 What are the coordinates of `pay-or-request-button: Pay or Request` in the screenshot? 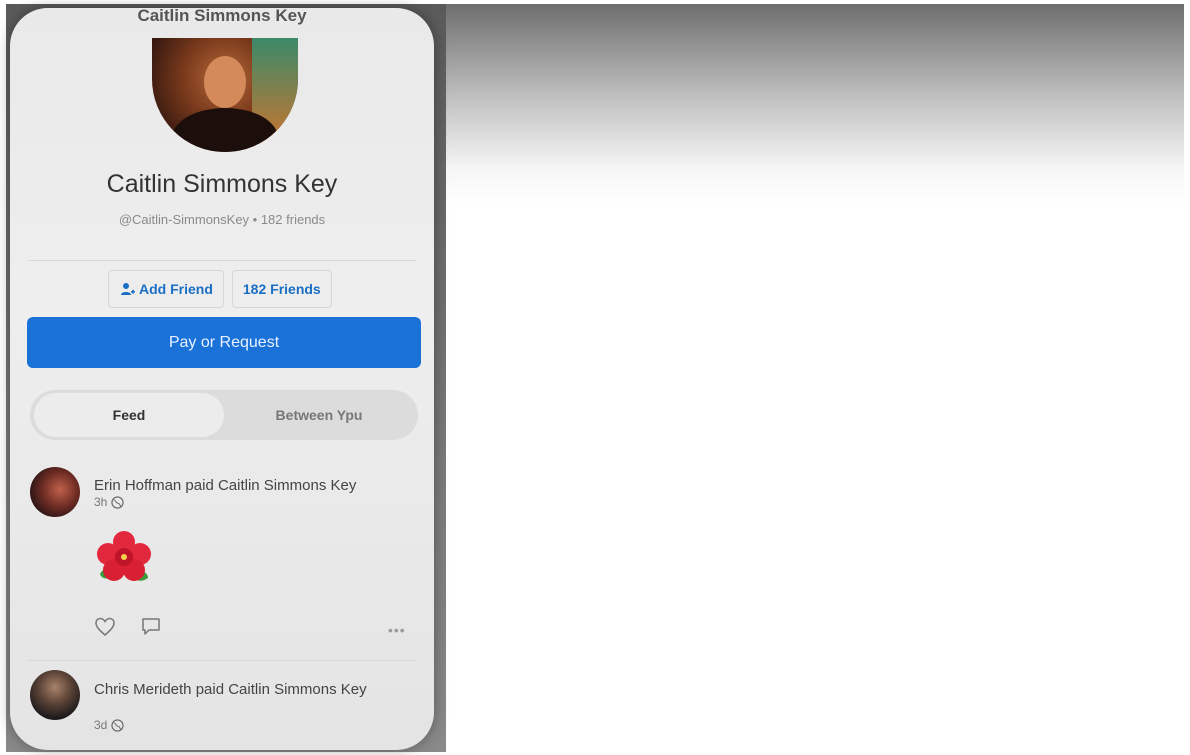 It's located at (224, 342).